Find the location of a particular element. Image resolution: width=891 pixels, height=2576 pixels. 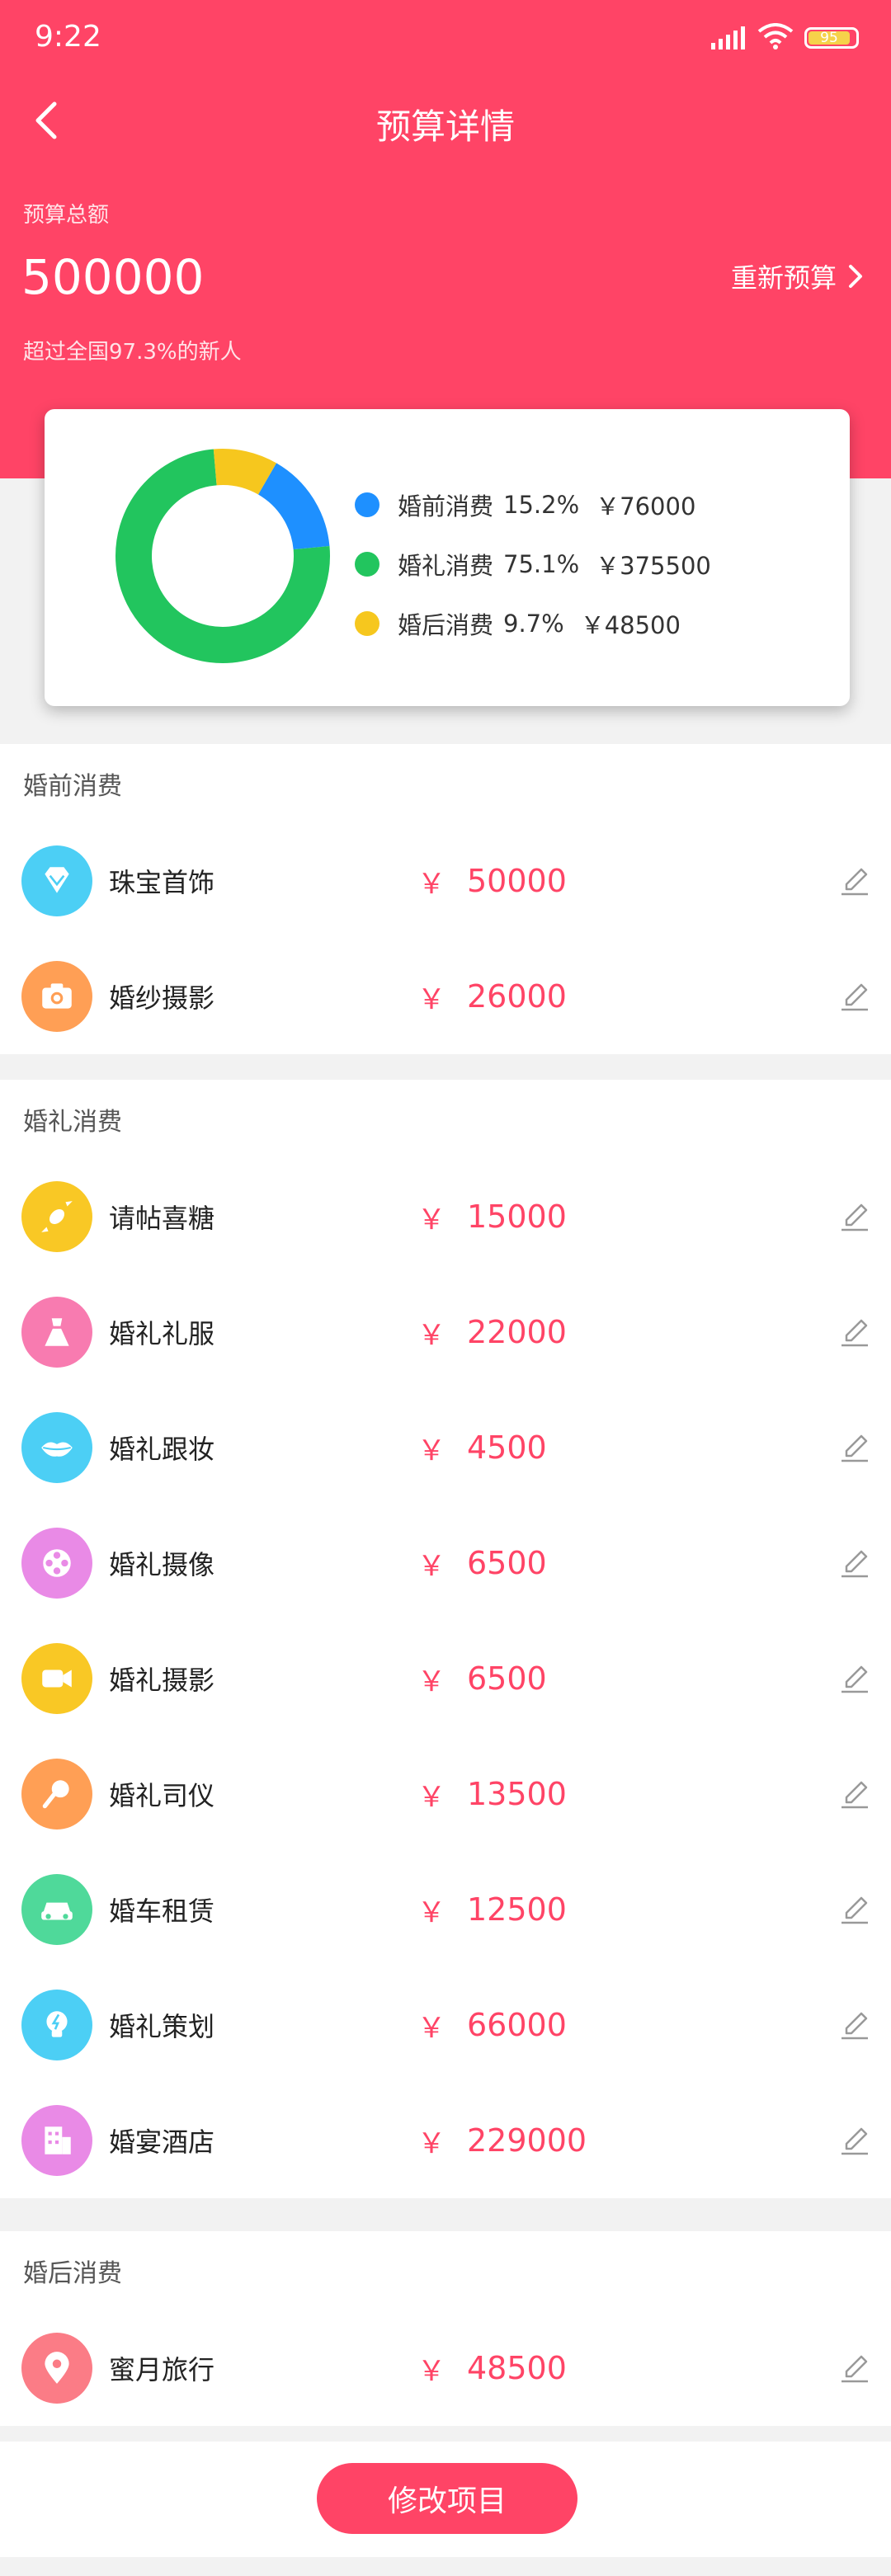

expense-amount: 22000 is located at coordinates (517, 1332).